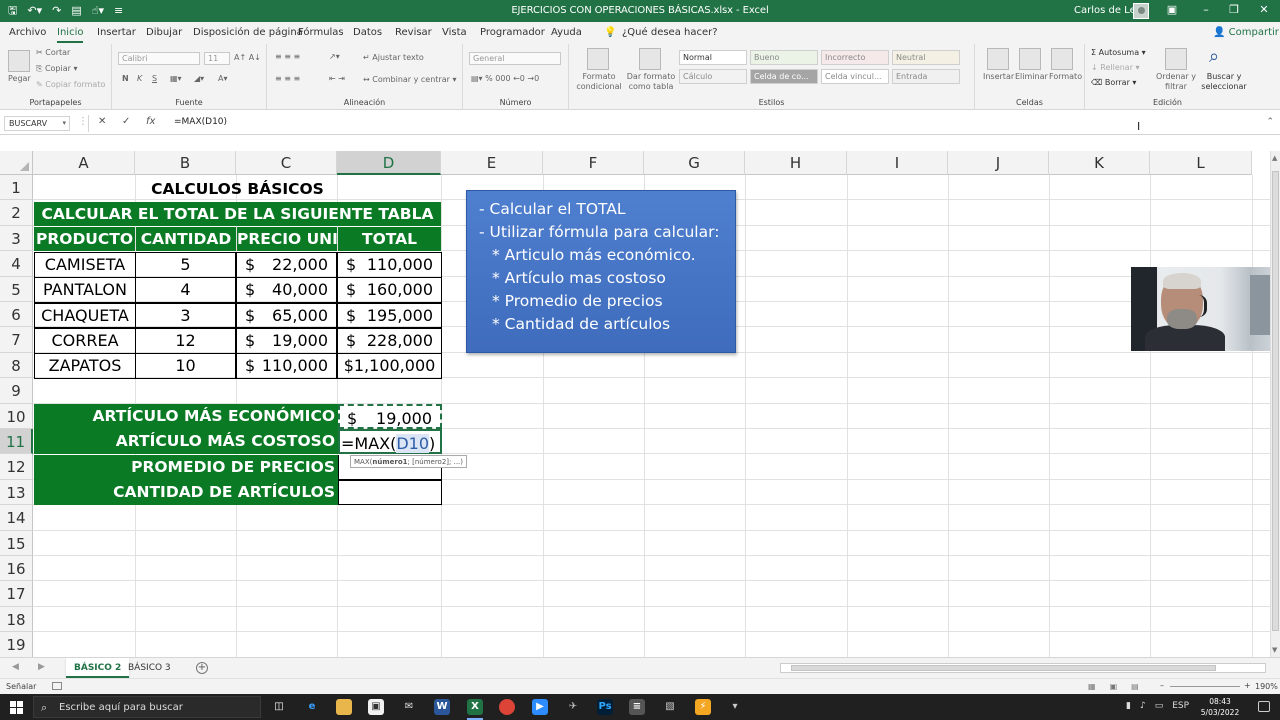 This screenshot has height=720, width=1280. I want to click on label-cheapest: ARTÍCULO MÁS ECONÓMICO, so click(186, 416).